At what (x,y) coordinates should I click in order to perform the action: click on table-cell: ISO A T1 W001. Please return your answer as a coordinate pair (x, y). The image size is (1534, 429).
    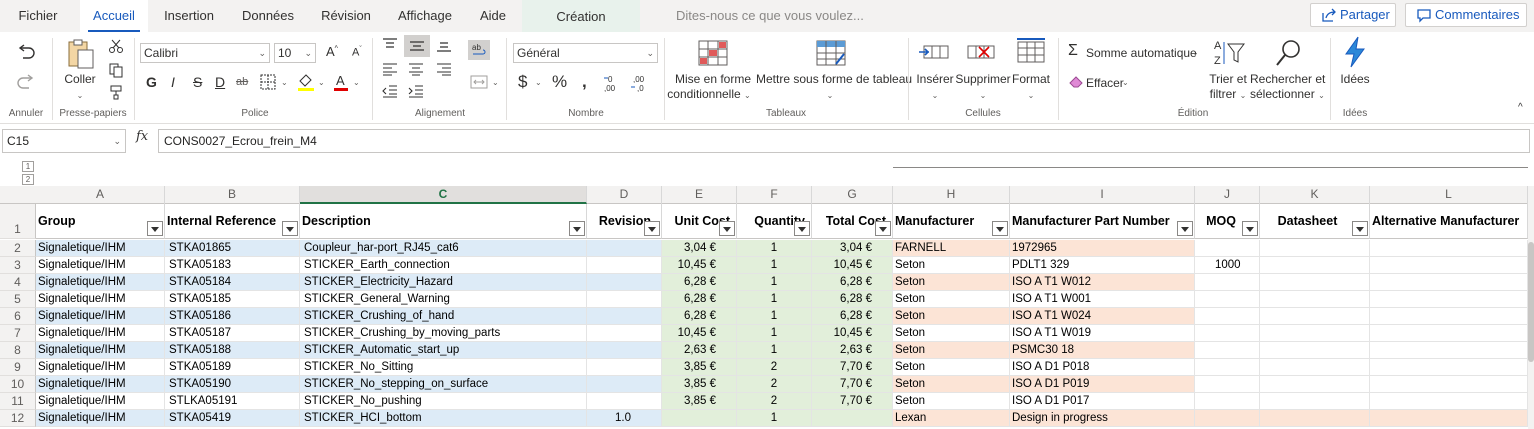
    Looking at the image, I should click on (1102, 299).